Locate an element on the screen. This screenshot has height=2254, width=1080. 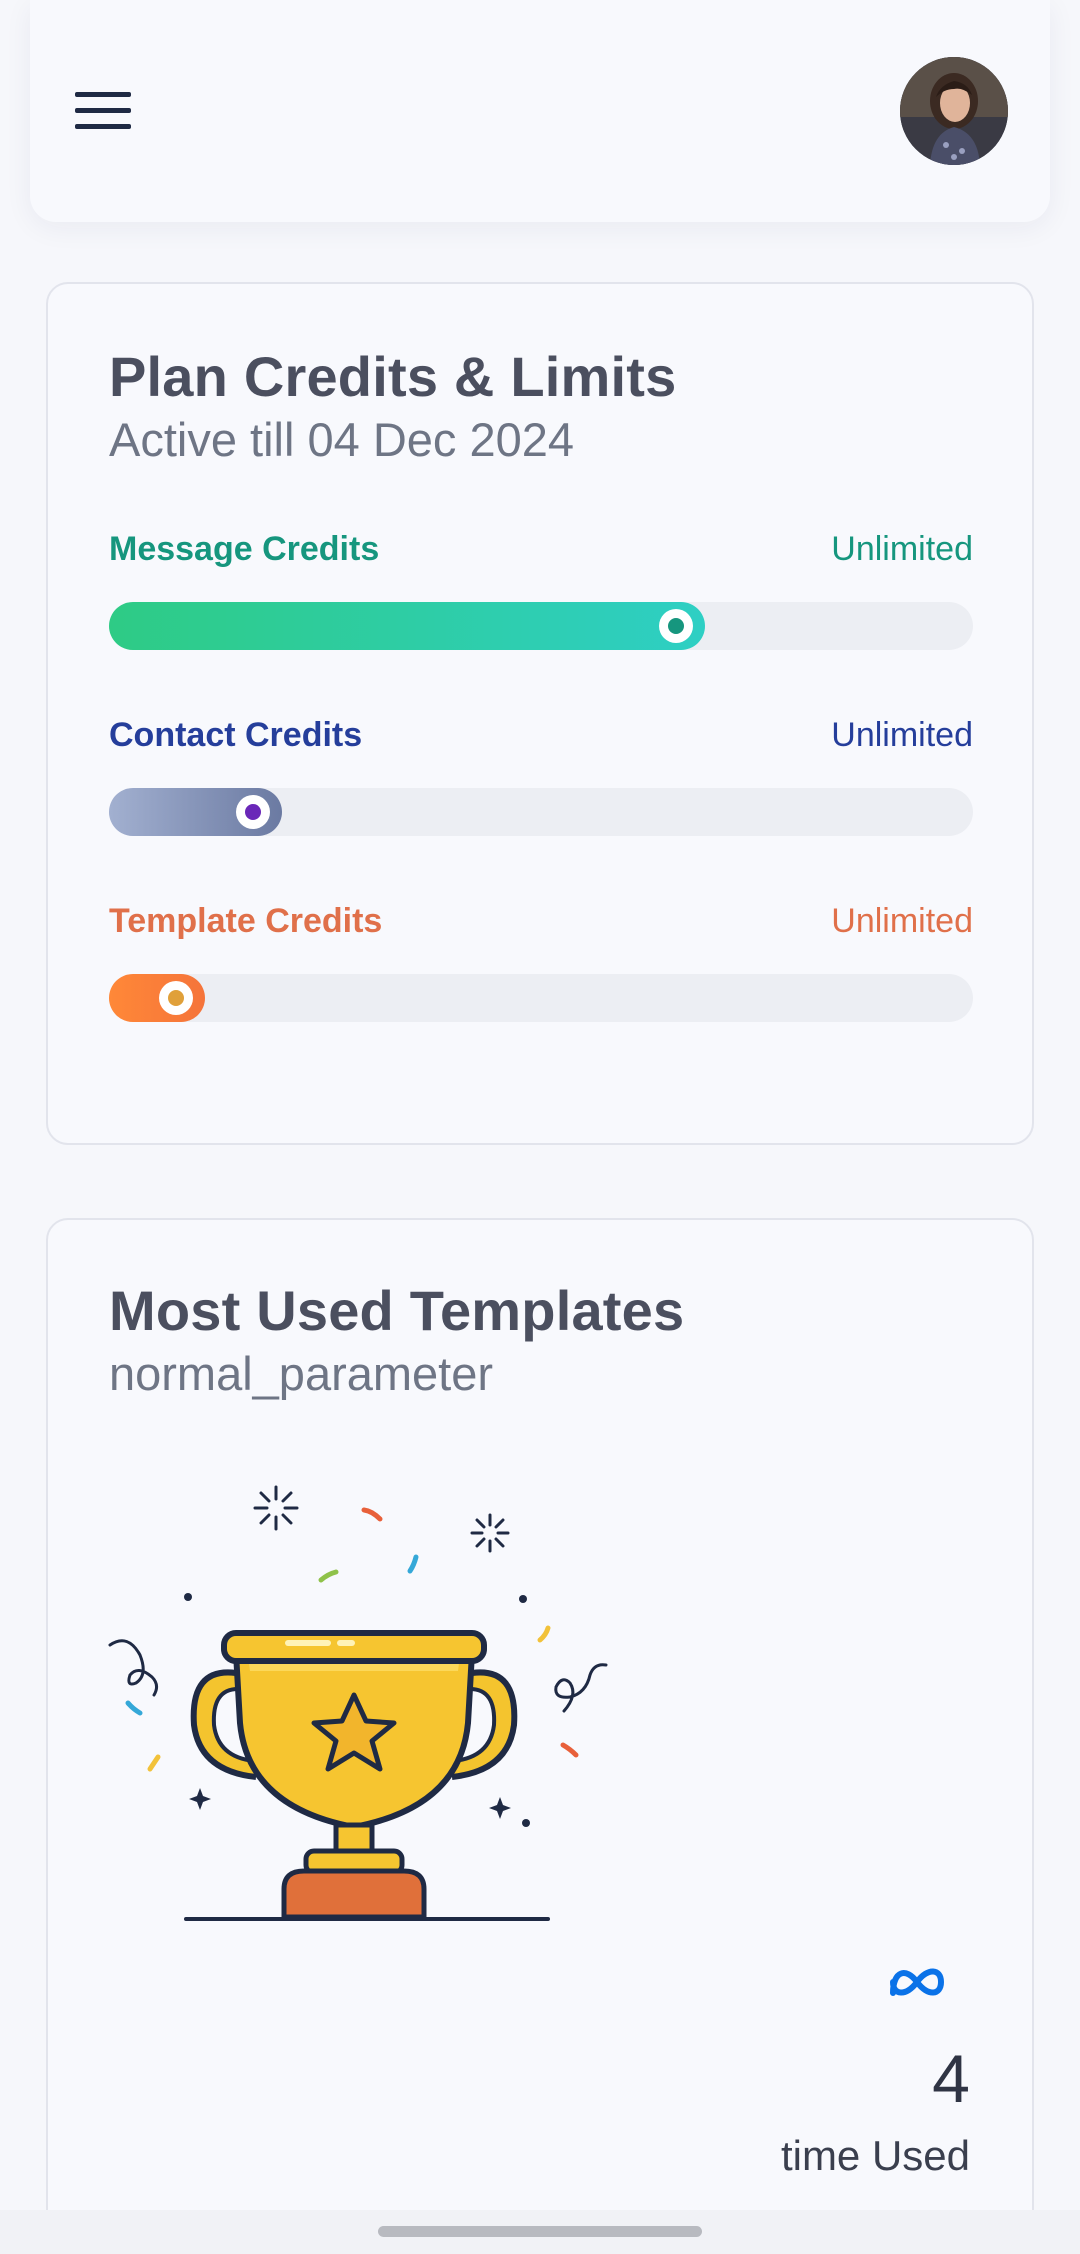
usage-count-label: time Used is located at coordinates (875, 2155).